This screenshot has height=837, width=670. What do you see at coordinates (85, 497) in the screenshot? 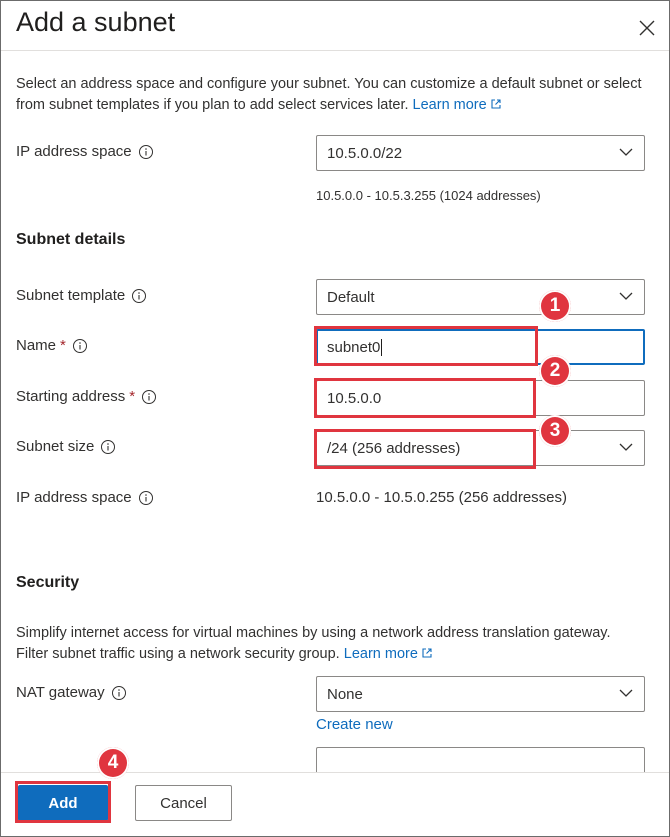
I see `subnet-ip-space-label: IP address space` at bounding box center [85, 497].